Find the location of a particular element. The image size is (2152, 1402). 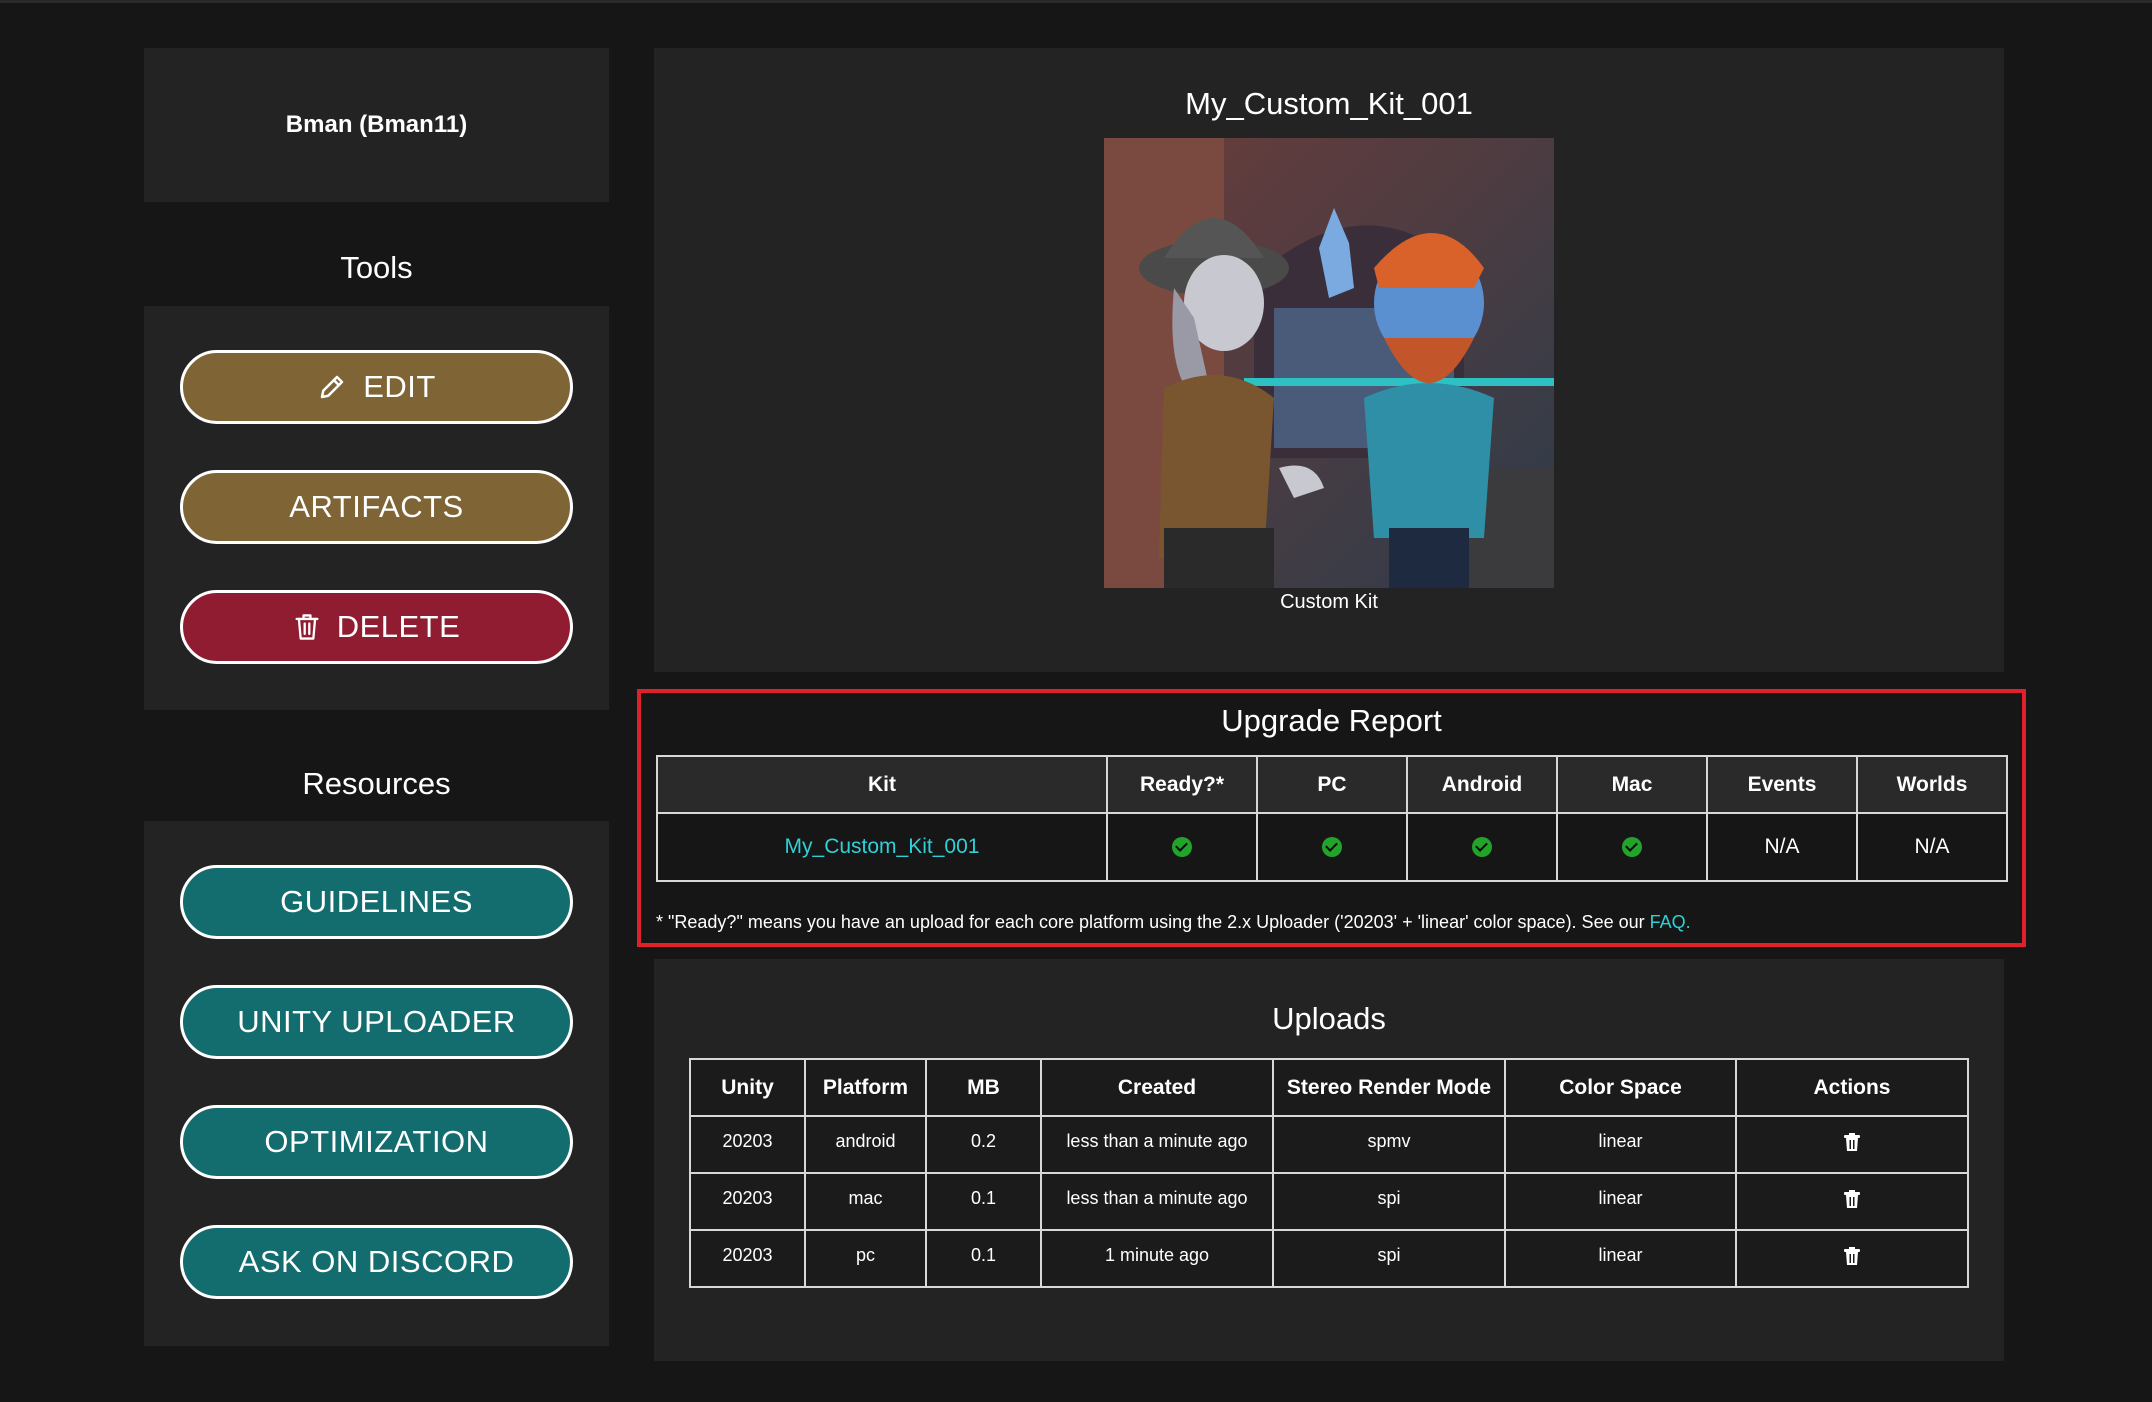

column-header: Android is located at coordinates (1482, 784).